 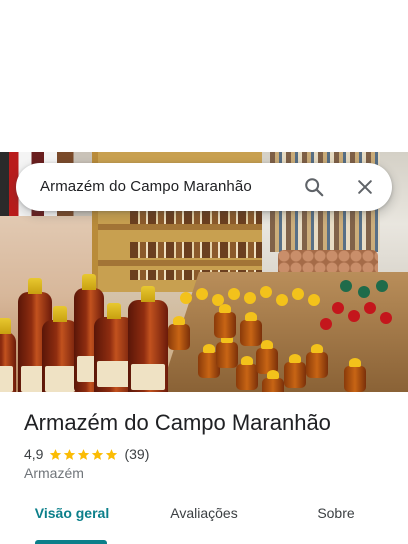 I want to click on search-bar: Armazém do Campo Maranhão, so click(x=204, y=187).